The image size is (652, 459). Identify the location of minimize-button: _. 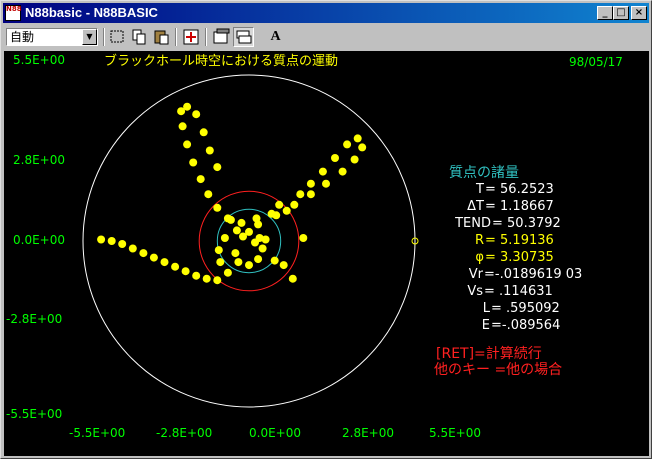
(605, 13).